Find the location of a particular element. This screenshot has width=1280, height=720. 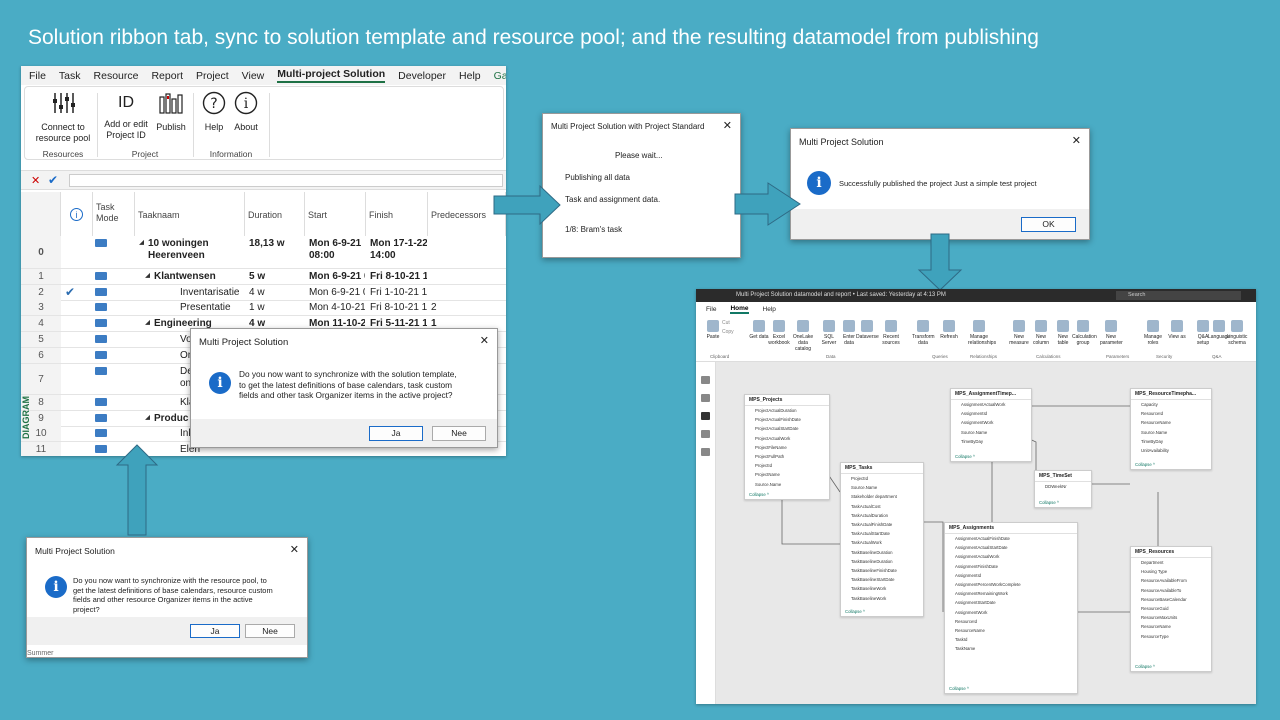

ribbon-button: Get data is located at coordinates (759, 330).